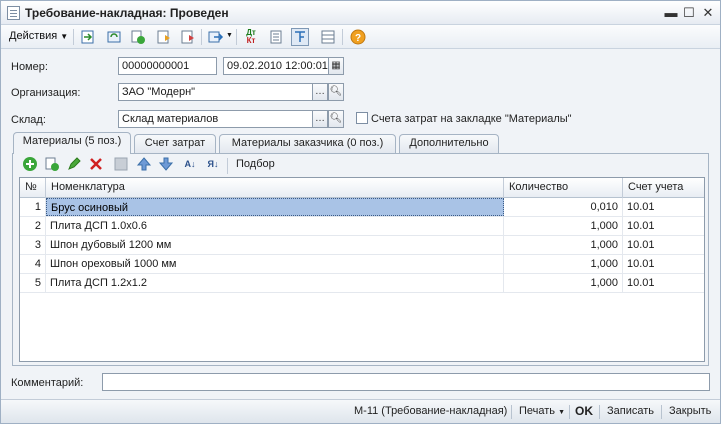 The image size is (721, 424). What do you see at coordinates (563, 207) in the screenshot?
I see `row-quantity: 0,010` at bounding box center [563, 207].